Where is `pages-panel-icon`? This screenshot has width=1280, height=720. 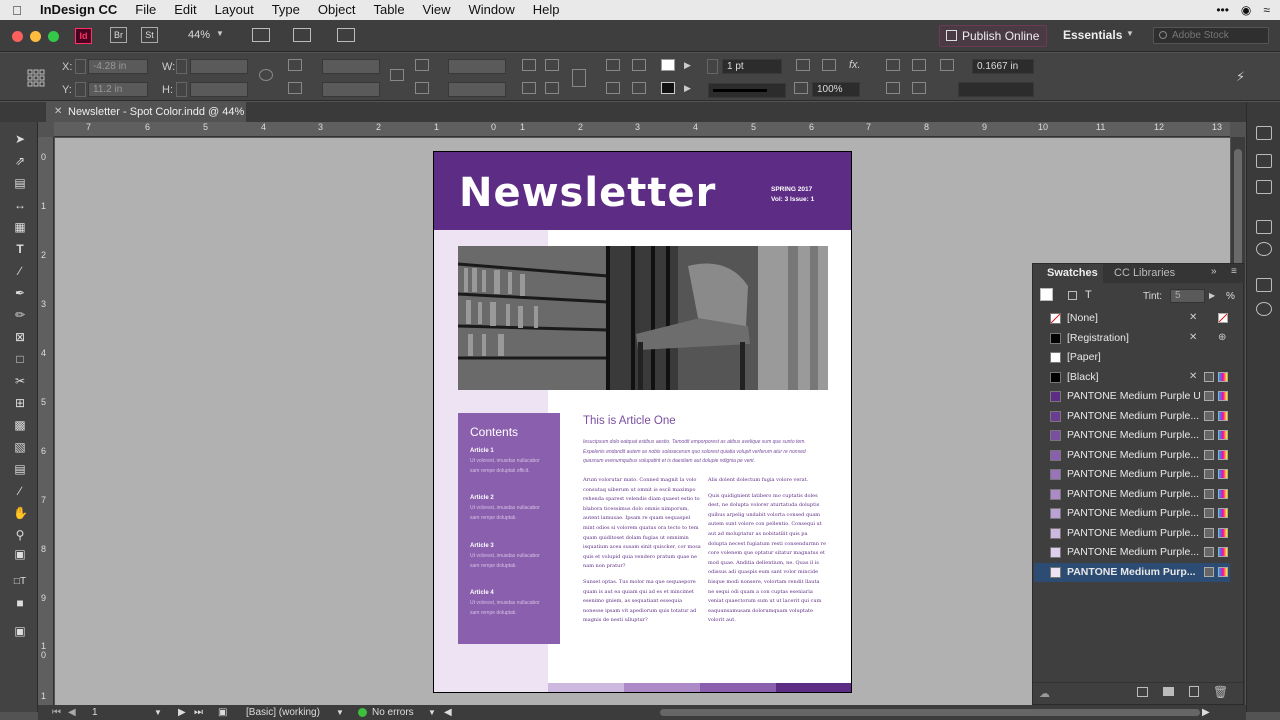 pages-panel-icon is located at coordinates (1264, 133).